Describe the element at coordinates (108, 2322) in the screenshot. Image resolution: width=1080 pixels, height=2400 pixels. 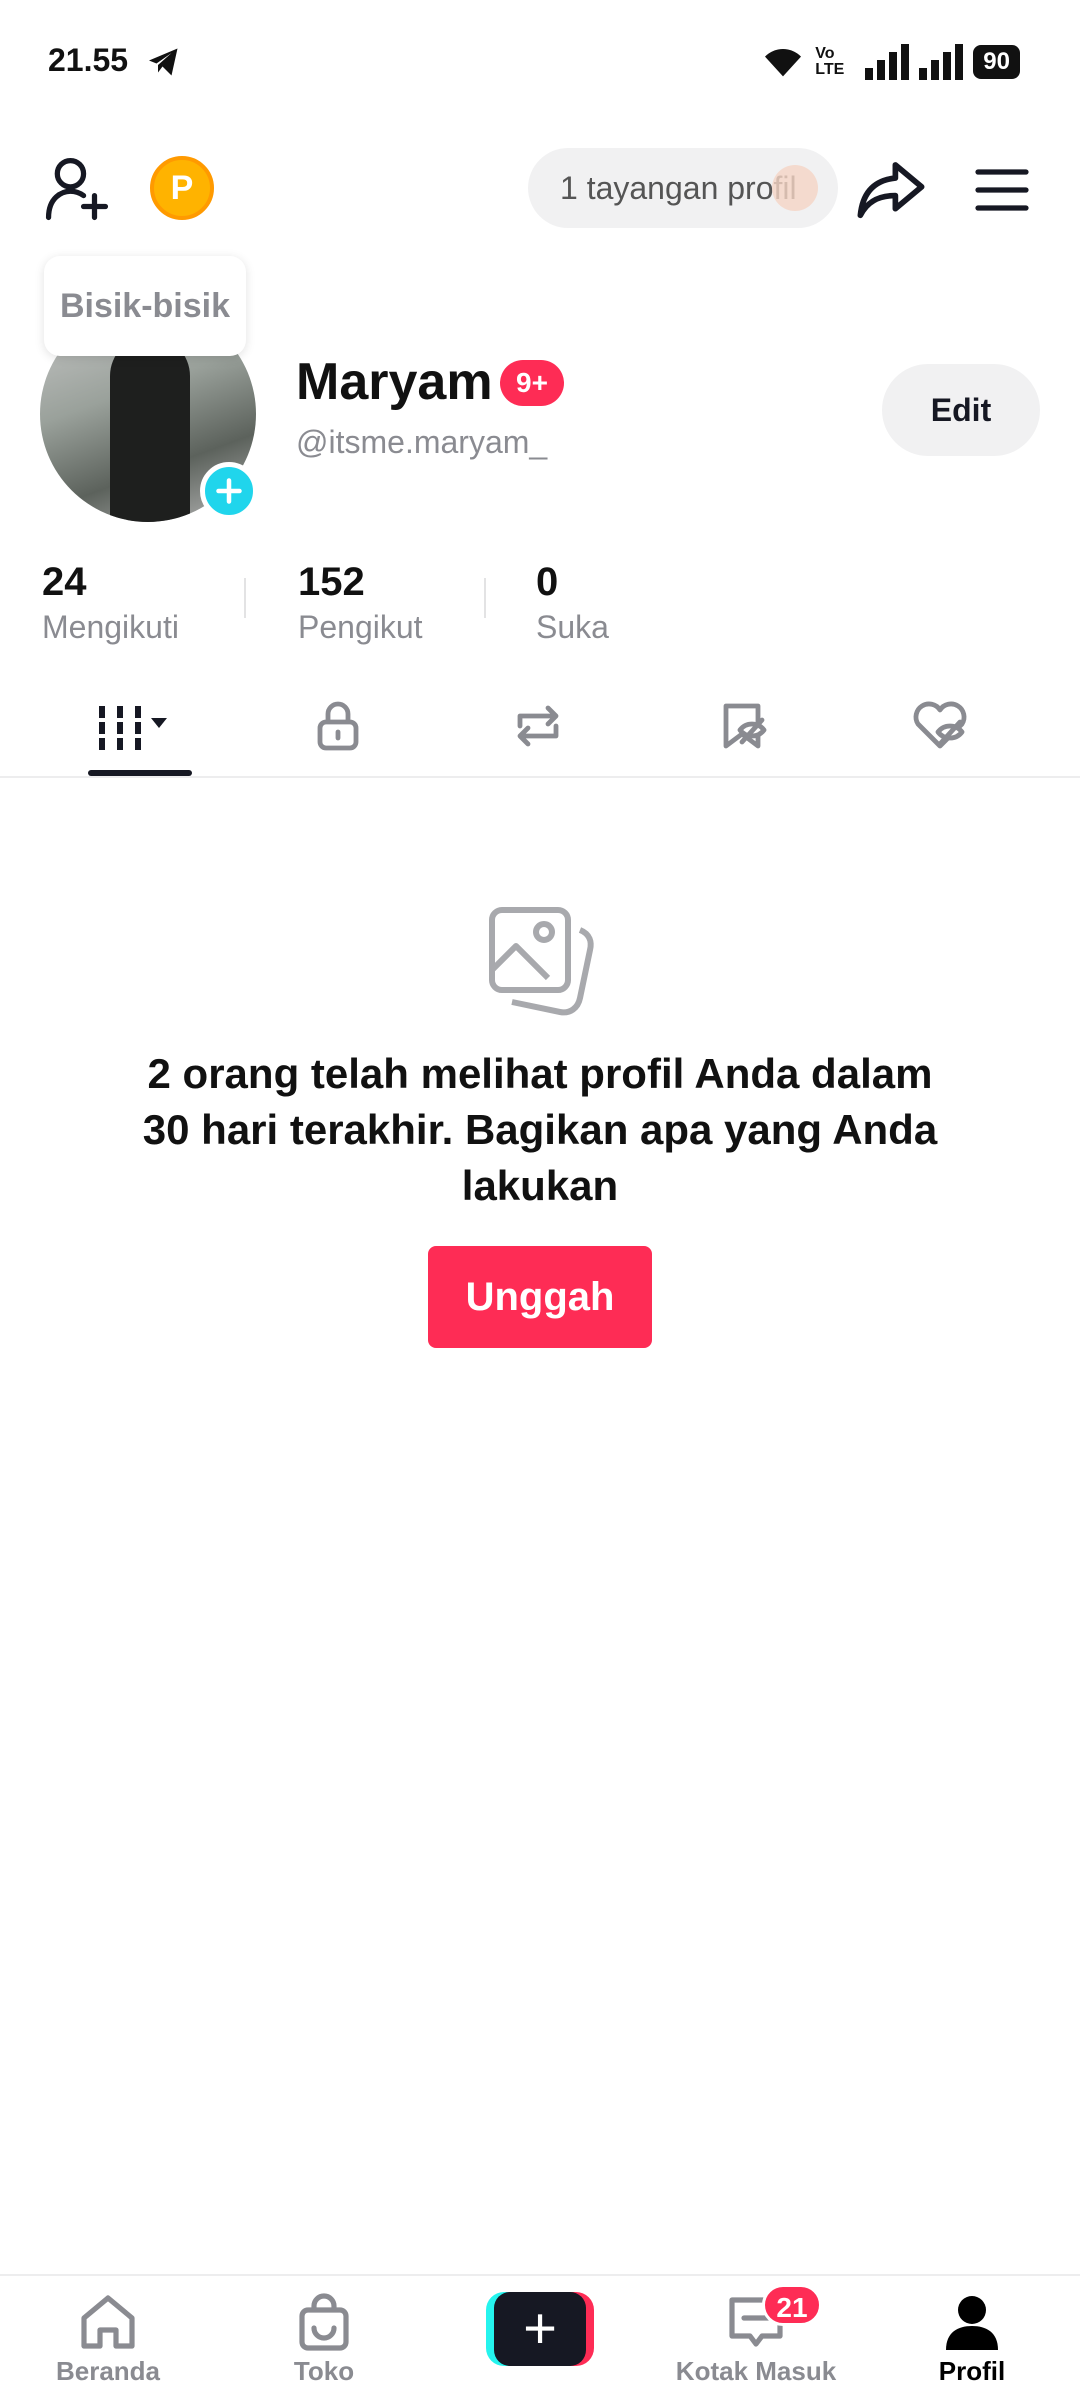
I see `home-icon` at that location.